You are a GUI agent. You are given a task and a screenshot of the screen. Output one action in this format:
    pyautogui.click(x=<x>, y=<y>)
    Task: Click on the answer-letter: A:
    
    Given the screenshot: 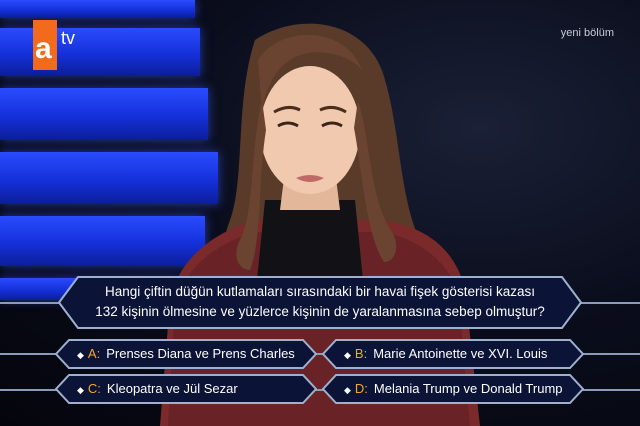 What is the action you would take?
    pyautogui.click(x=94, y=353)
    